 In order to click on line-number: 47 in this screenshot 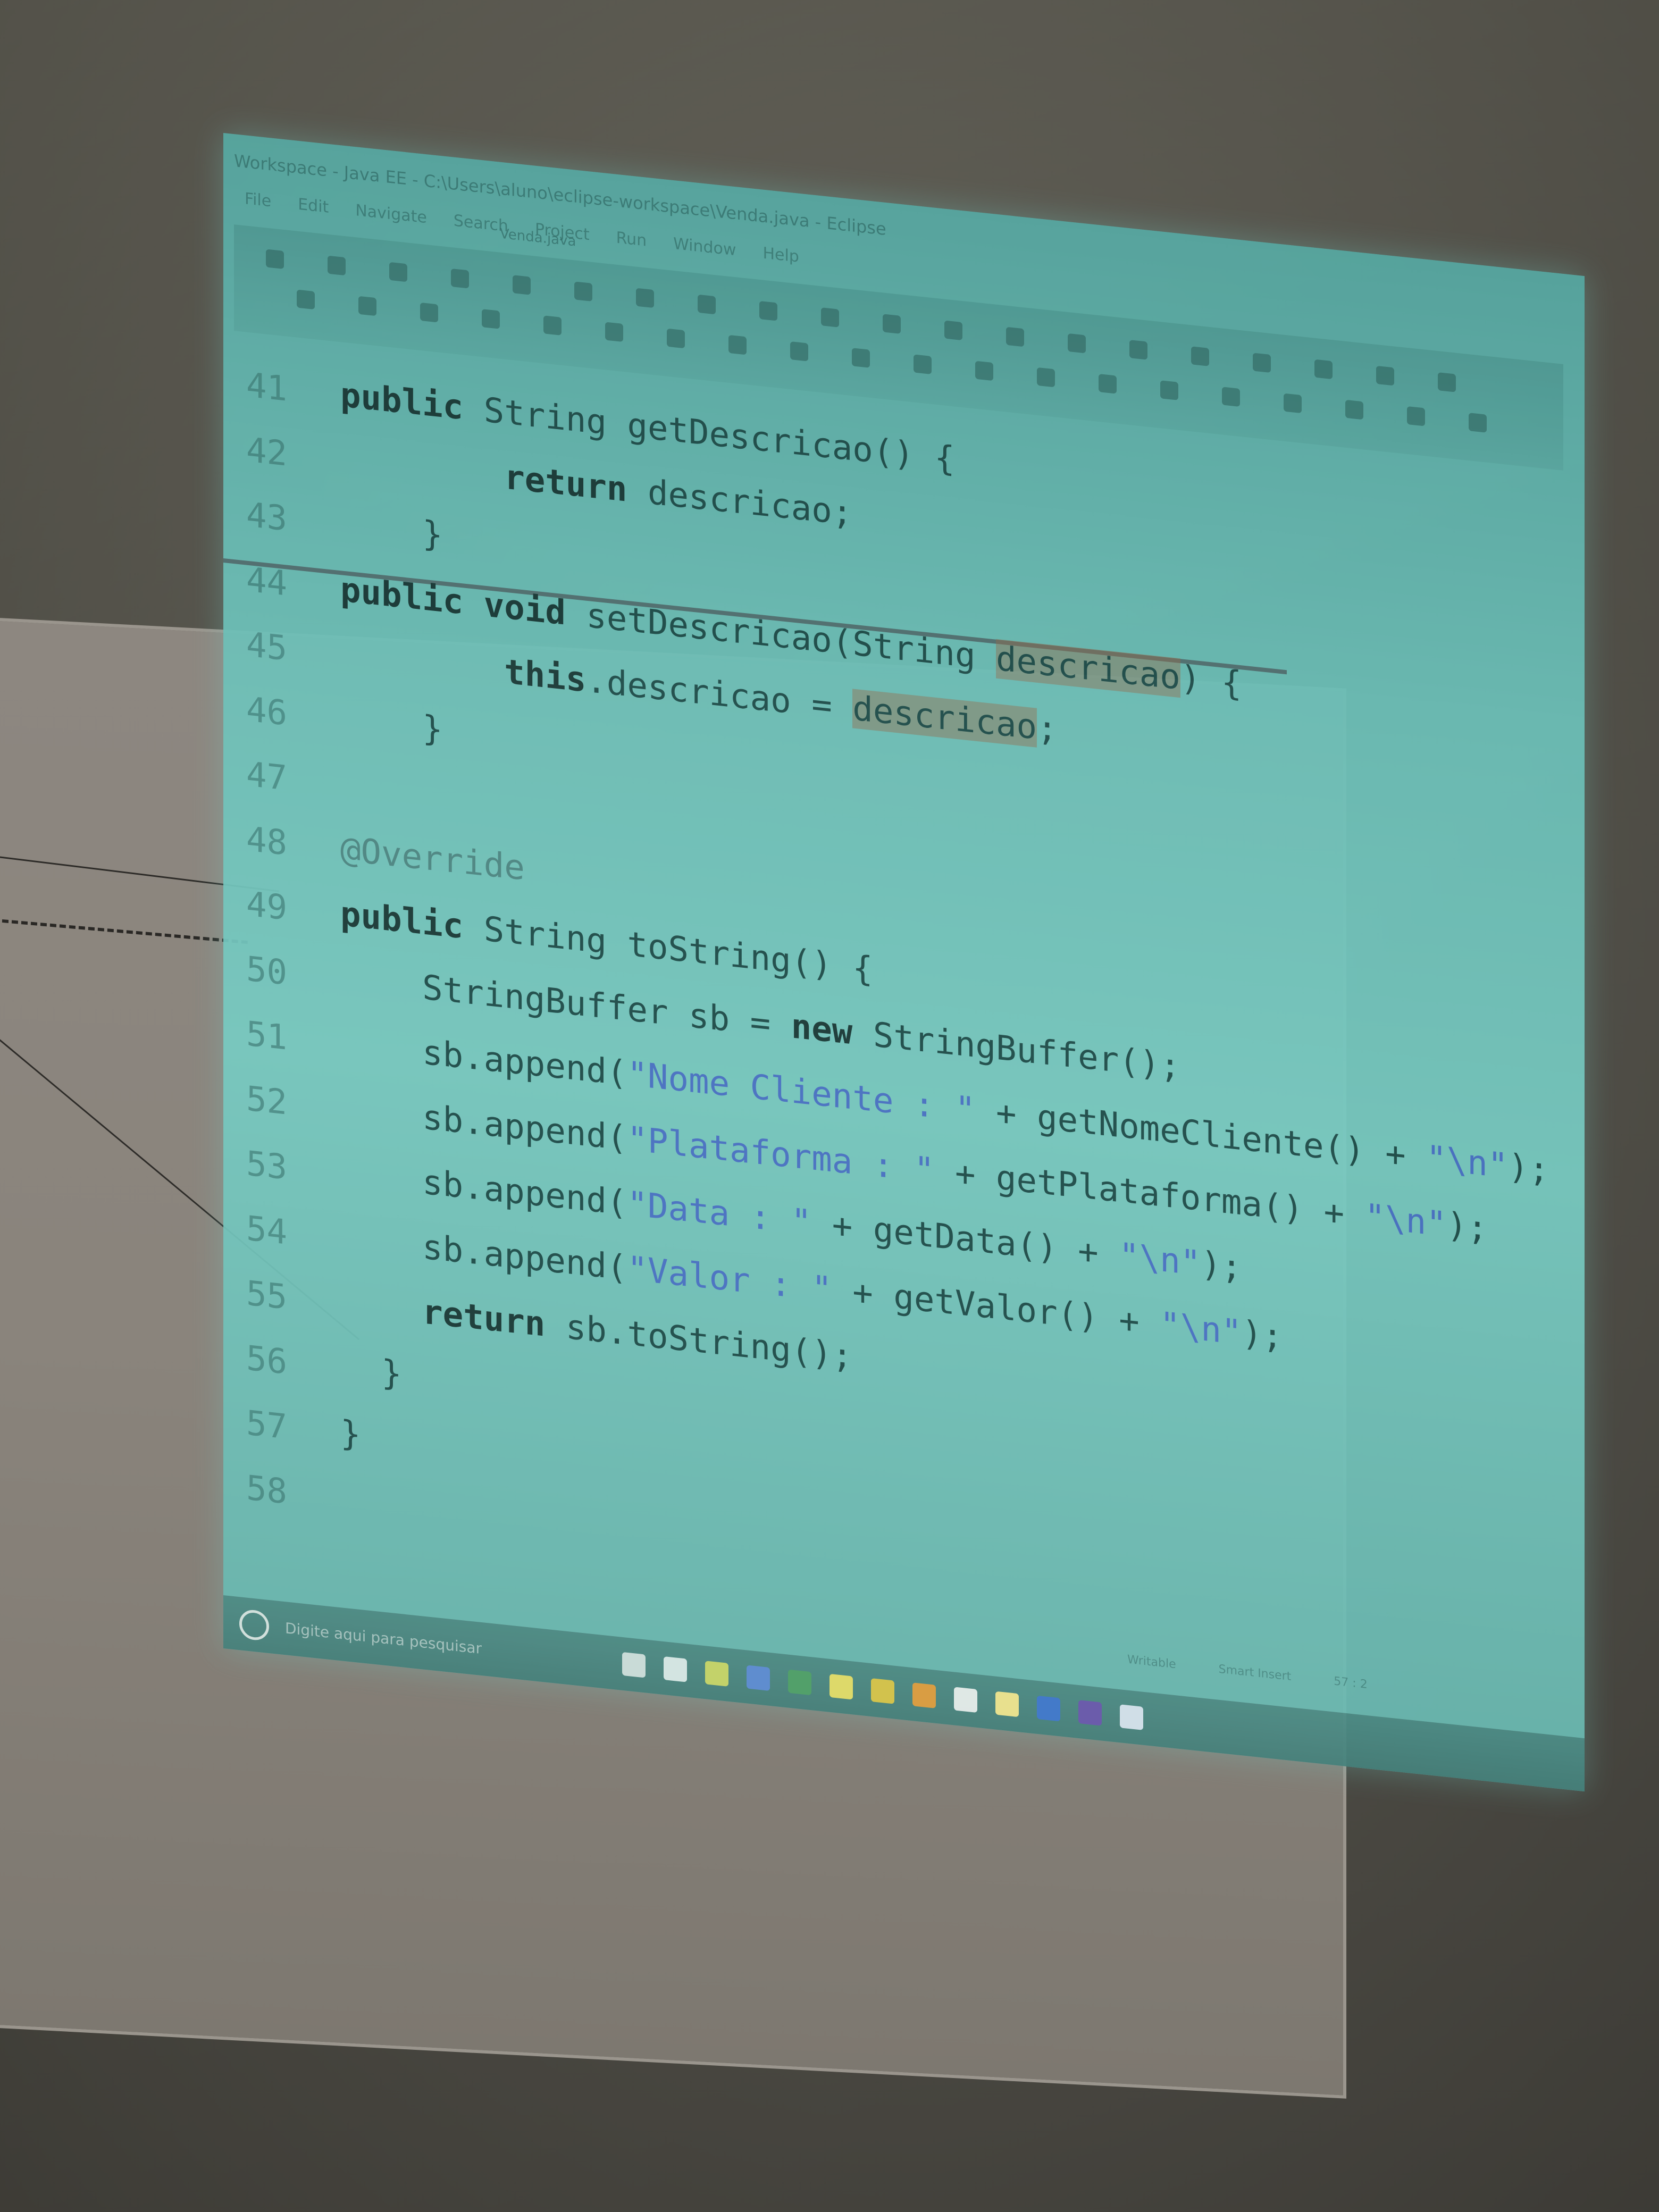, I will do `click(266, 777)`.